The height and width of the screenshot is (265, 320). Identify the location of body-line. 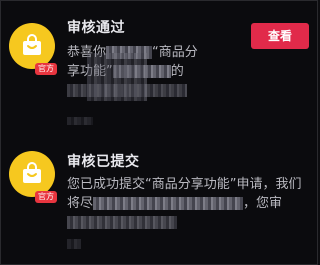
(189, 222).